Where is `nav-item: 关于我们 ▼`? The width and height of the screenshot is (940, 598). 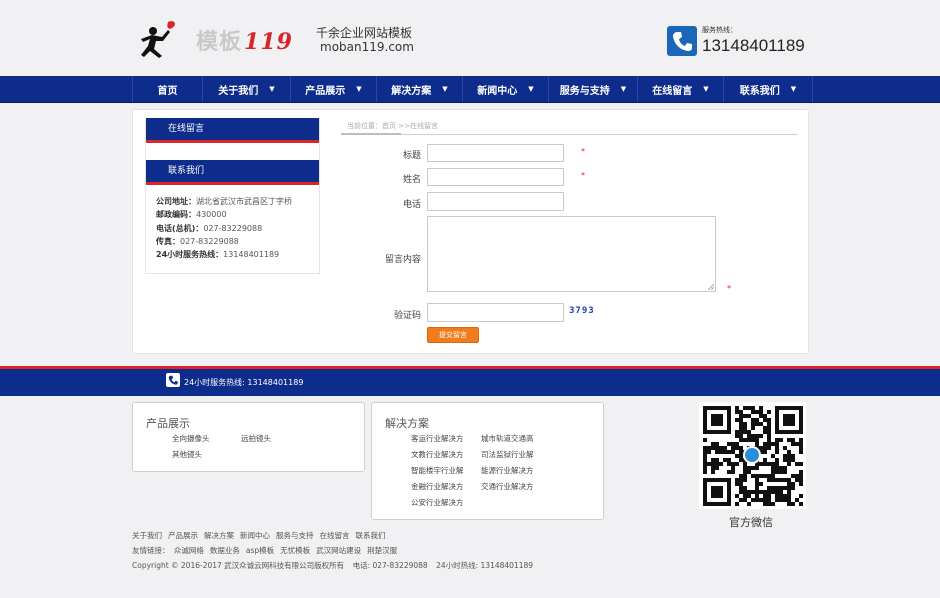 nav-item: 关于我们 ▼ is located at coordinates (247, 89).